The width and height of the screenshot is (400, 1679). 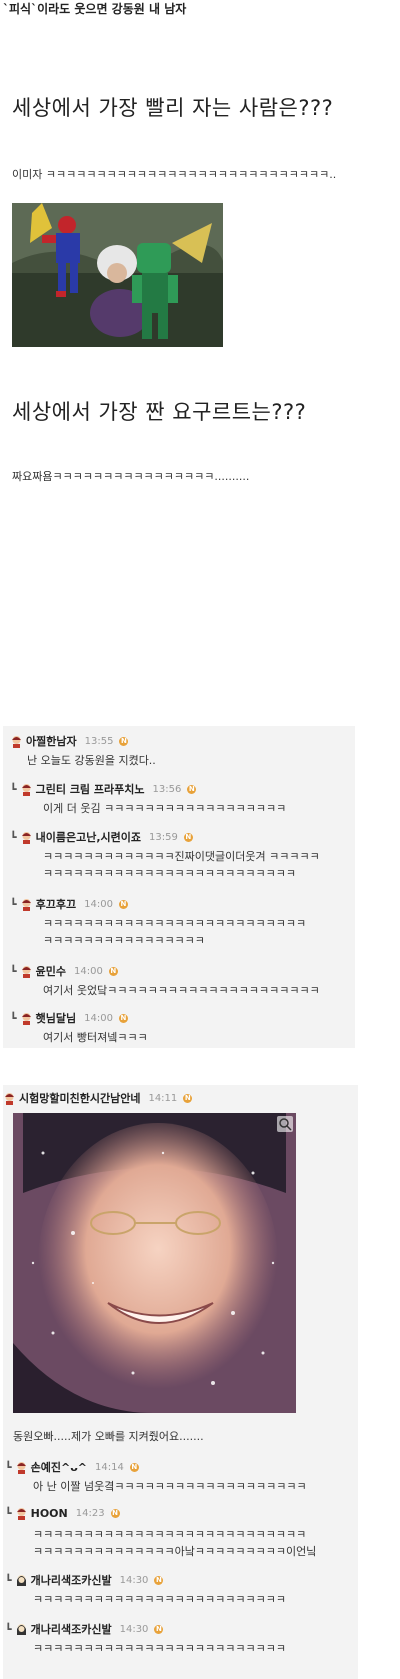 I want to click on reply-header: ┗ 그린티 크림 프라푸치노 13:56 N, so click(x=103, y=789).